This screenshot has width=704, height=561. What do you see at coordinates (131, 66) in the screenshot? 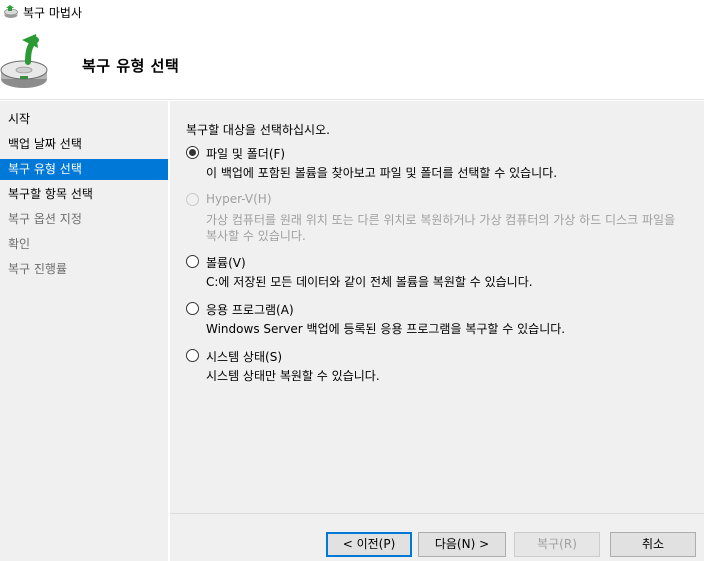
I see `page-heading: 복구 유형 선택` at bounding box center [131, 66].